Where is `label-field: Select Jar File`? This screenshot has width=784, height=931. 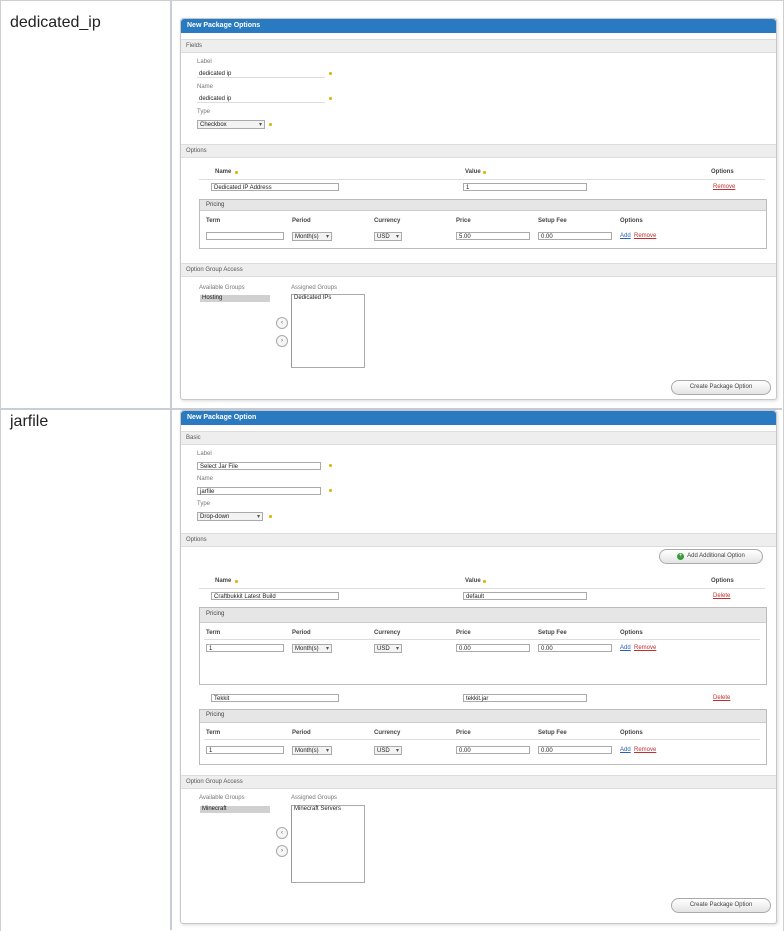 label-field: Select Jar File is located at coordinates (259, 466).